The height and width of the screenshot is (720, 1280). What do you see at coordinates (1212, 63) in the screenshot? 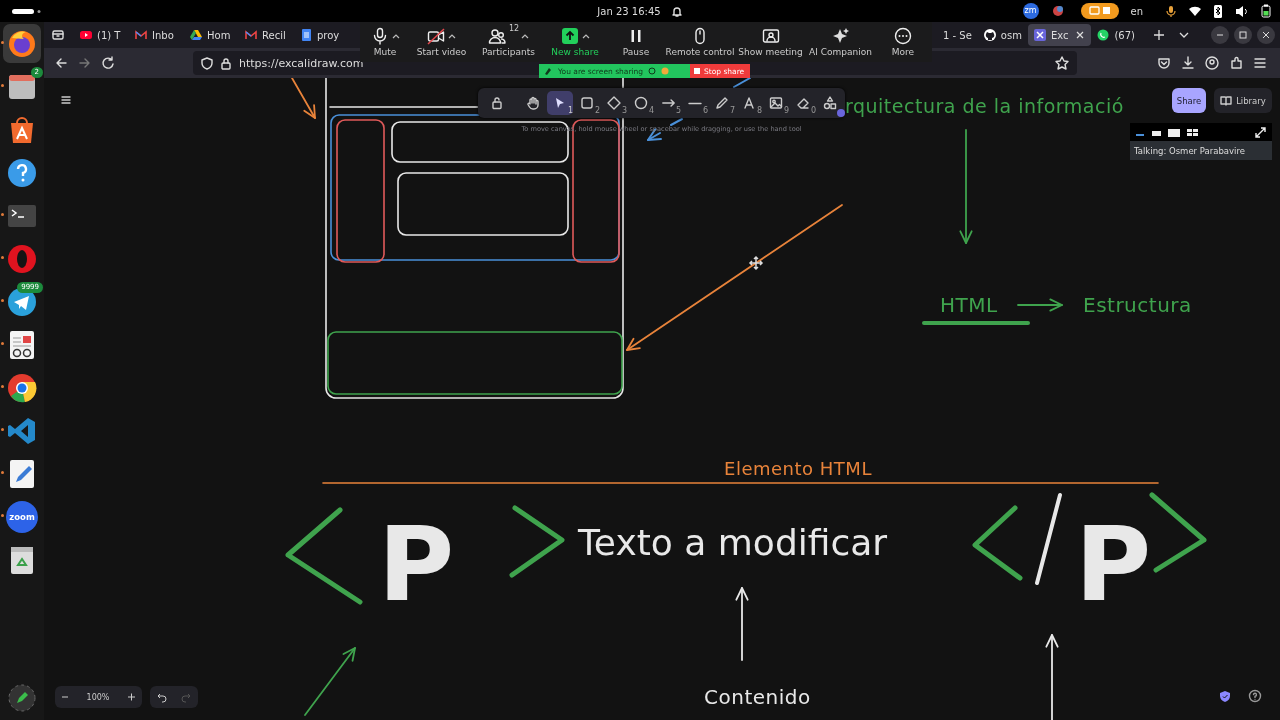
I see `account-icon` at bounding box center [1212, 63].